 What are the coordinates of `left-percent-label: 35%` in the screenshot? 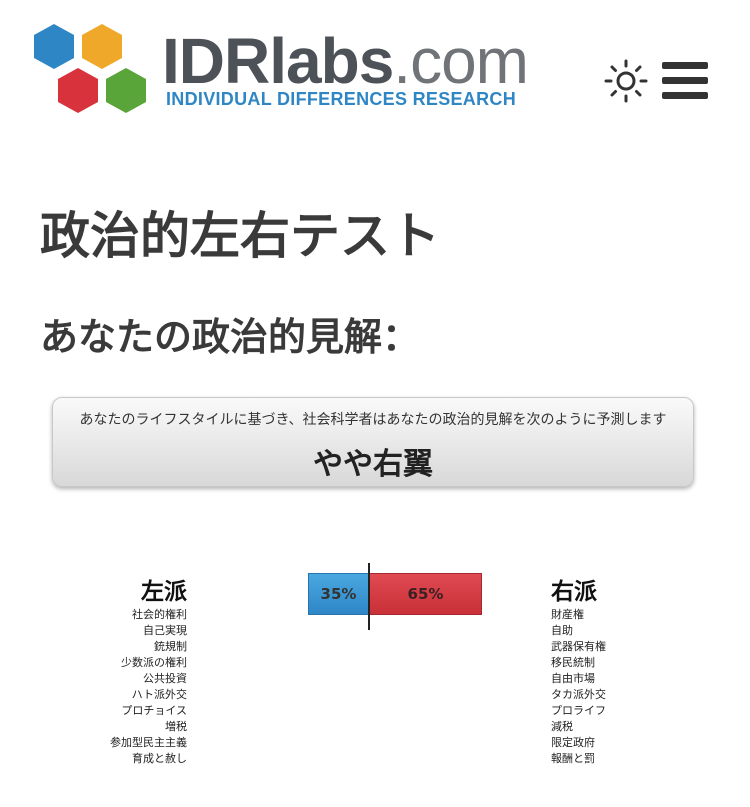 It's located at (338, 594).